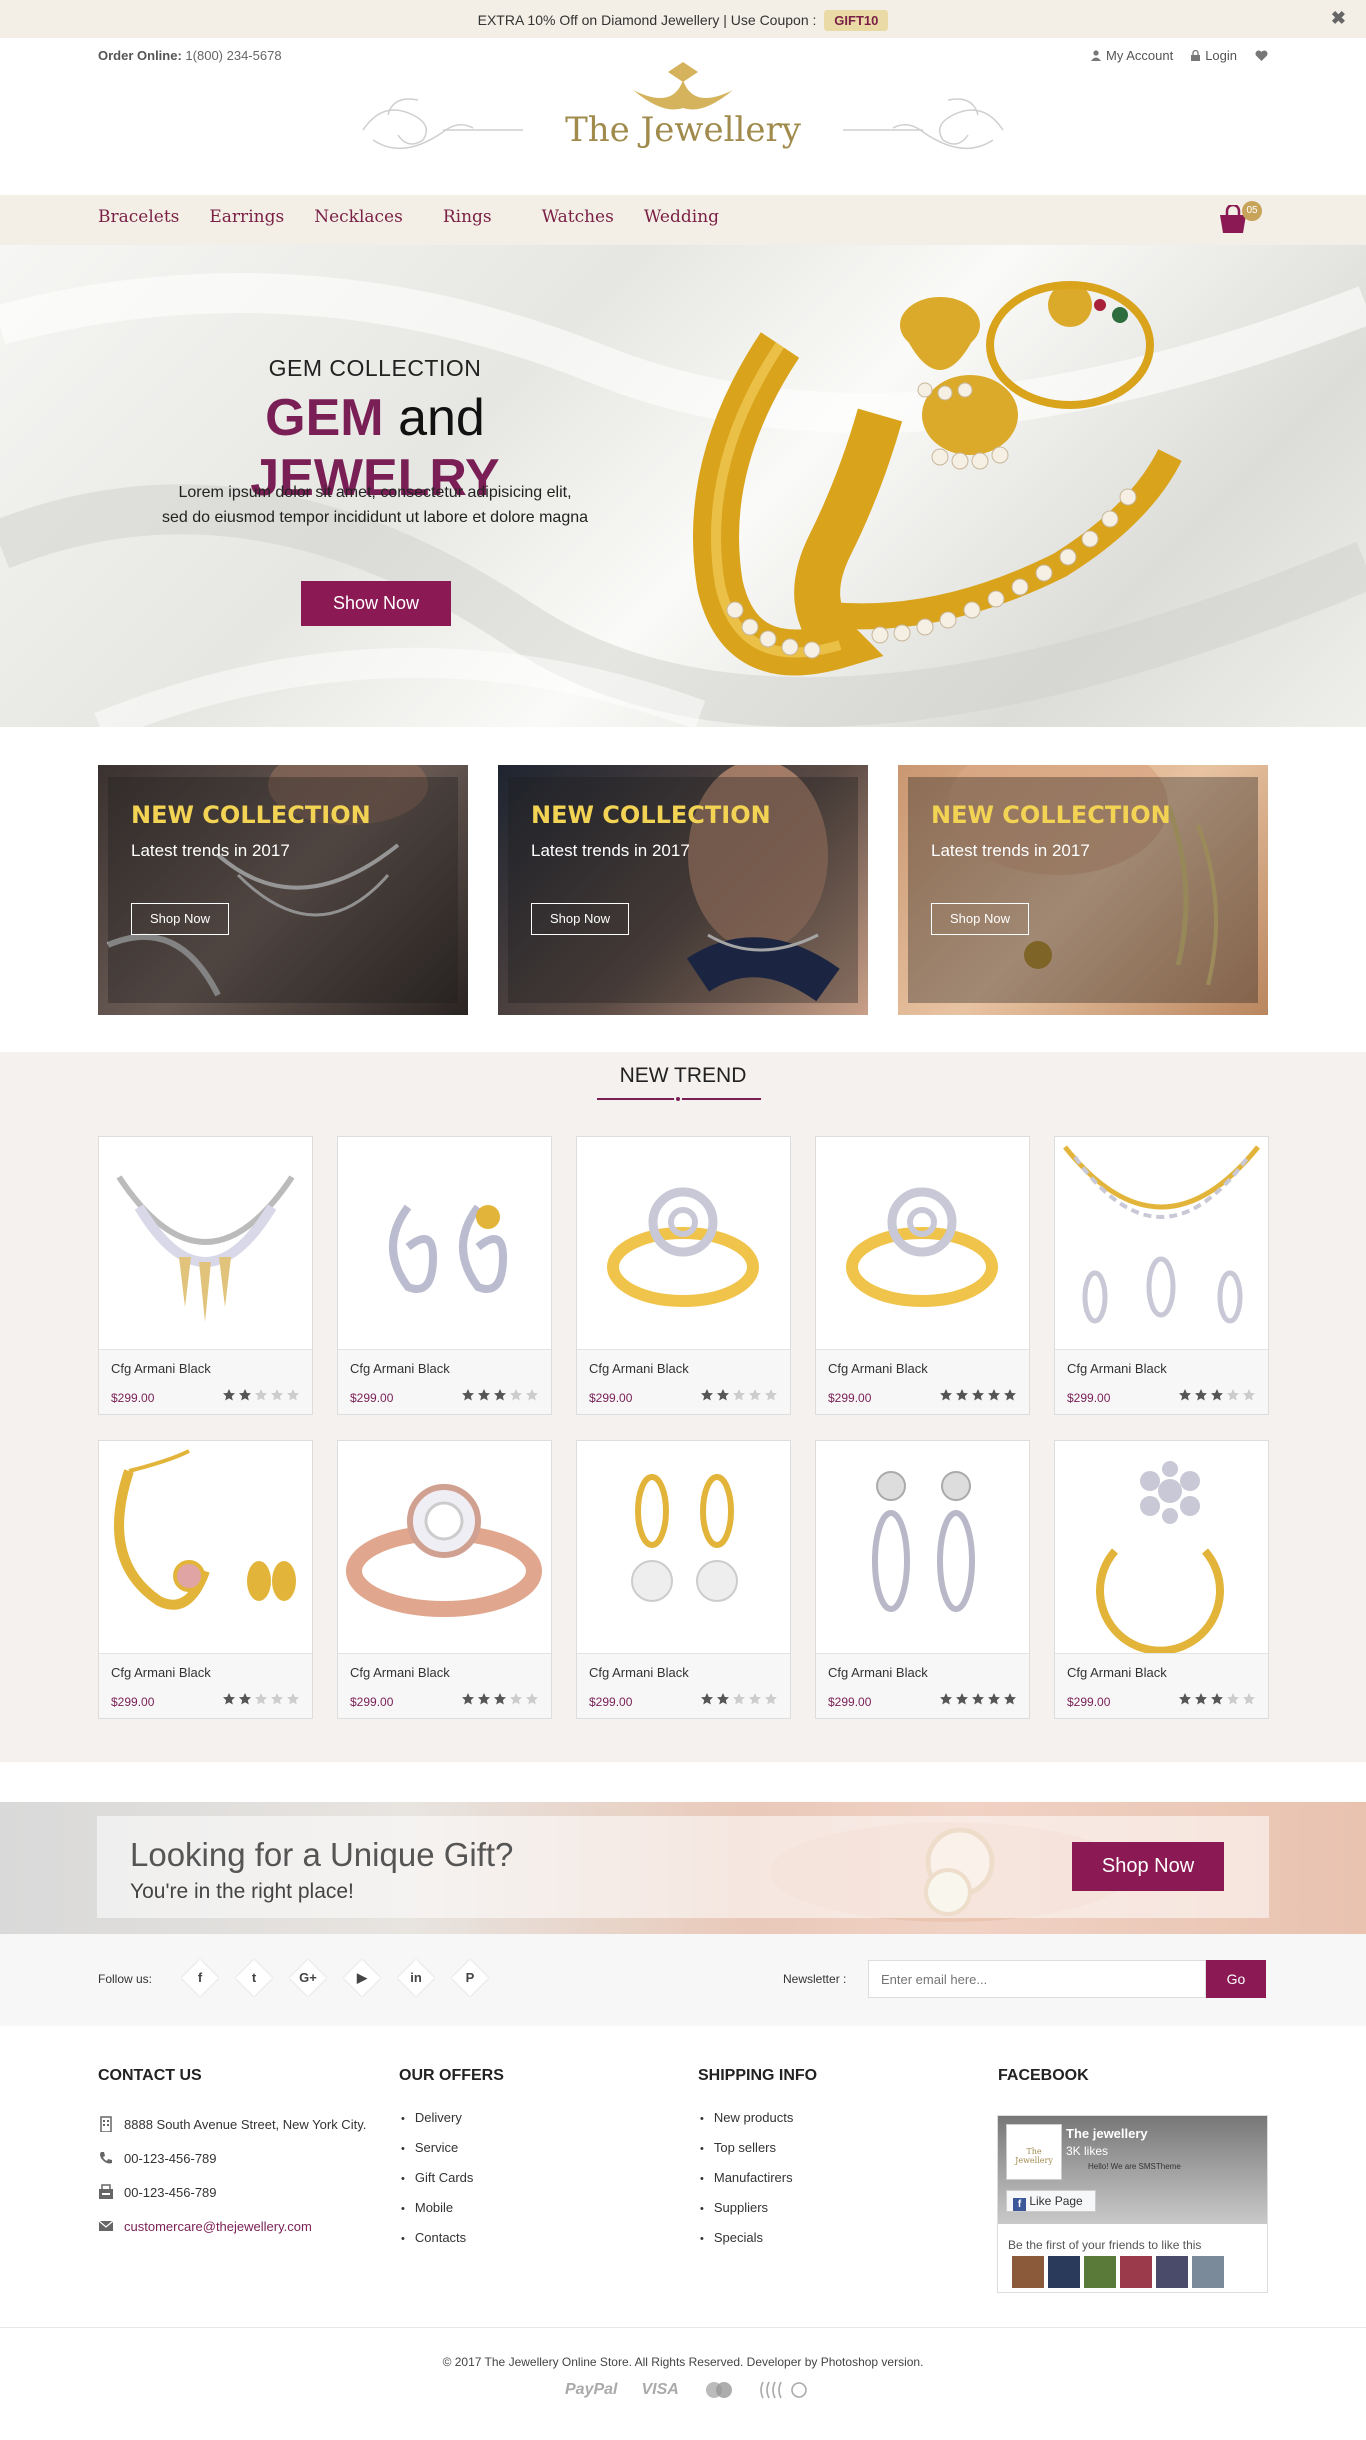 The image size is (1366, 2440). I want to click on contact-email: customercare@thejewellery.com, so click(205, 2226).